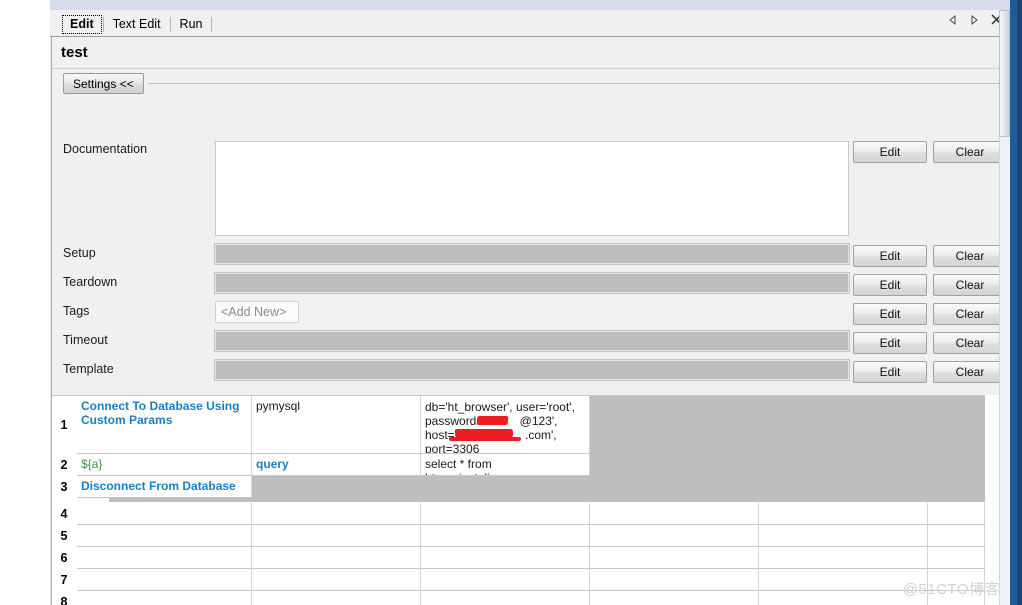 Image resolution: width=1022 pixels, height=605 pixels. What do you see at coordinates (257, 312) in the screenshot?
I see `tags-add-new-input: <Add New>` at bounding box center [257, 312].